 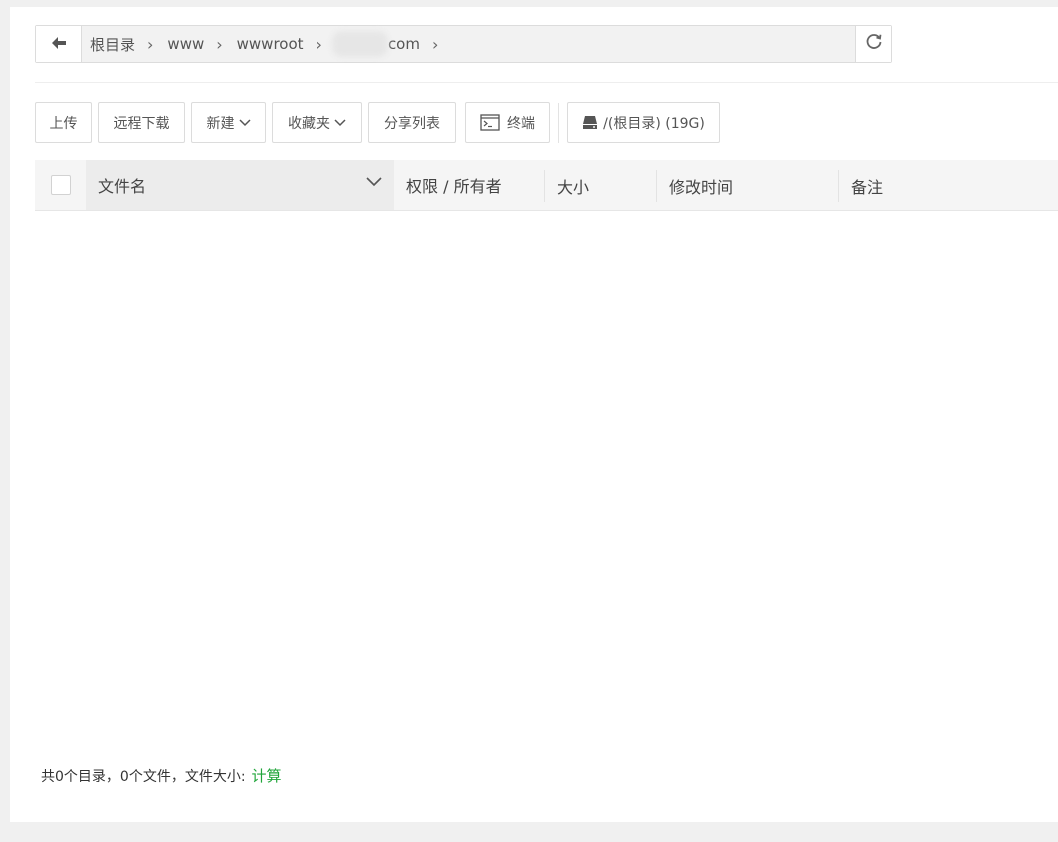 I want to click on breadcrumb: 根目录 › www › wwwroot › com ›, so click(x=468, y=44).